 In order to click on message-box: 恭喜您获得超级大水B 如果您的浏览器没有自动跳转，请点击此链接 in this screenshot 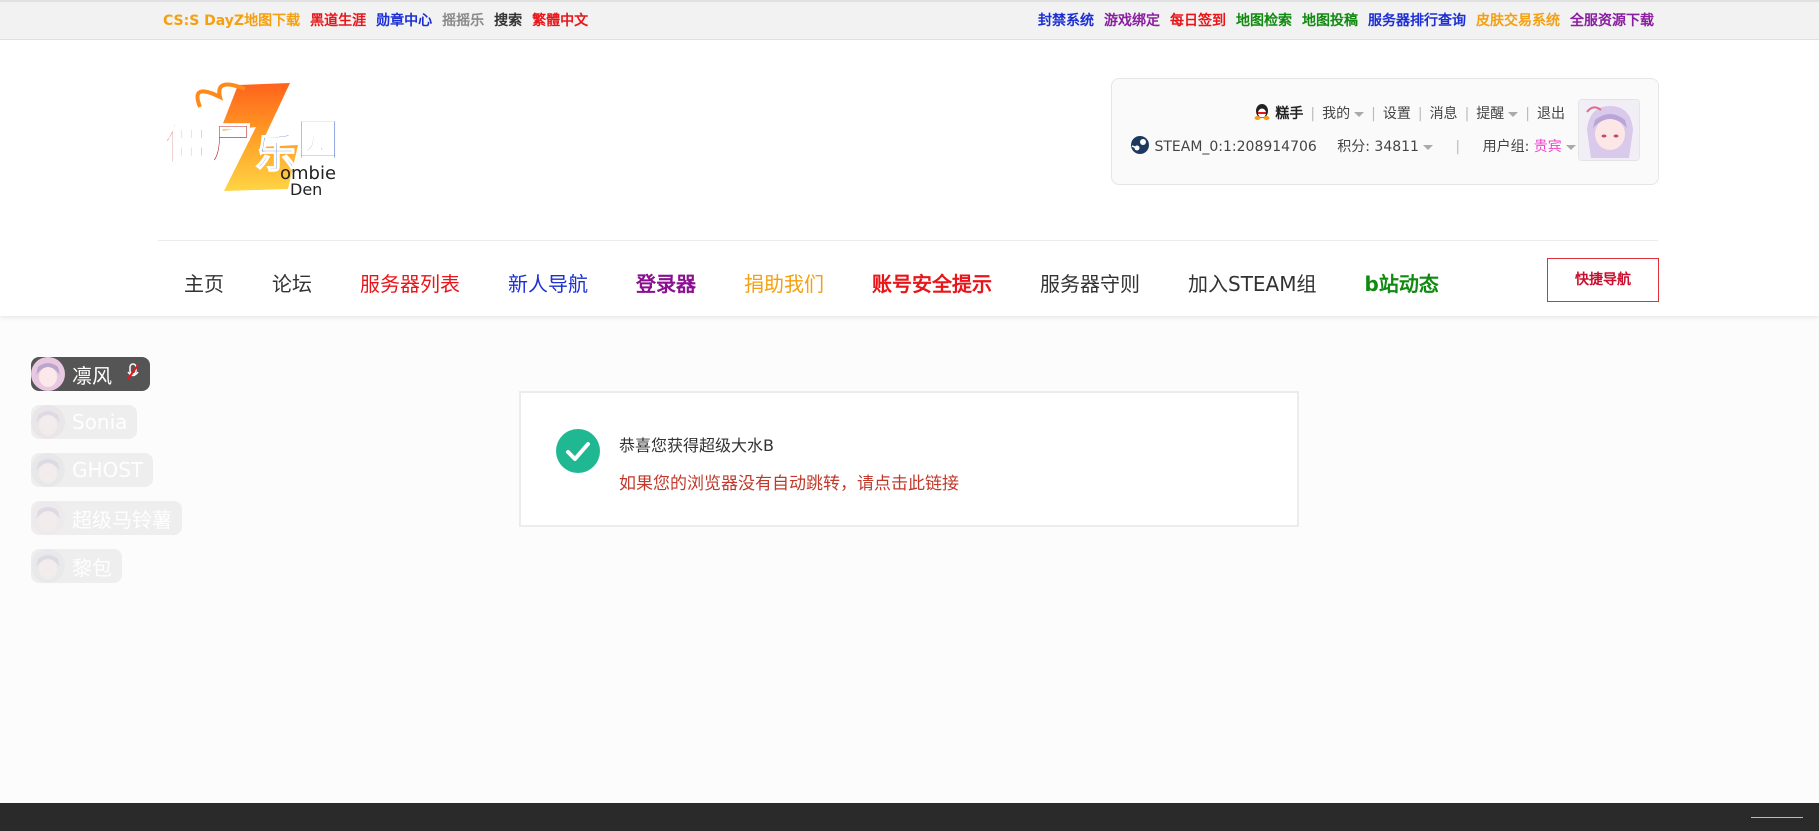, I will do `click(909, 459)`.